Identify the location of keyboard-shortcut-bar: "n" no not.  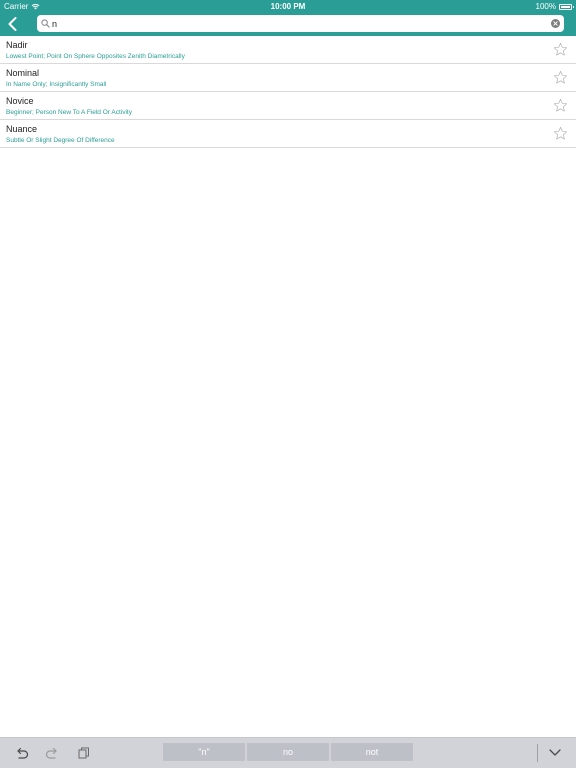
(288, 752).